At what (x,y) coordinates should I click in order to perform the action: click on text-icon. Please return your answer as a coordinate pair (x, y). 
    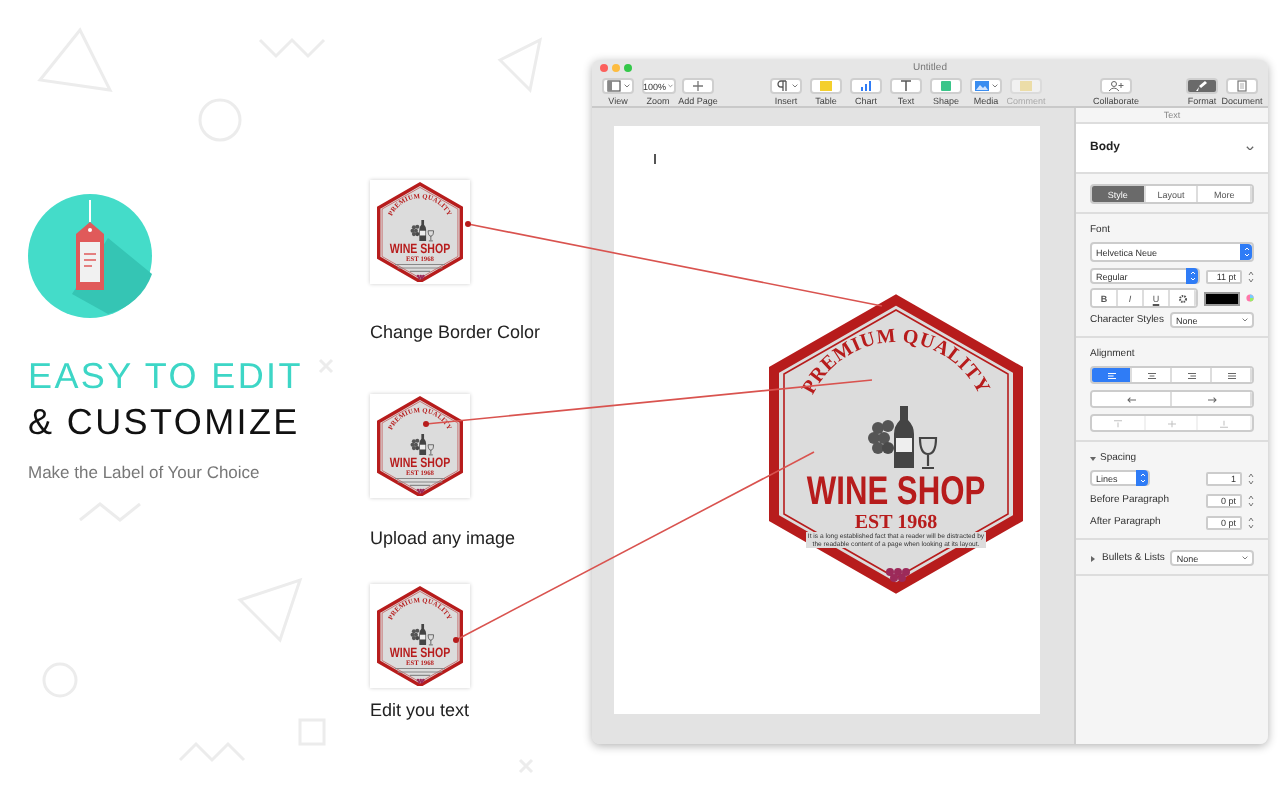
    Looking at the image, I should click on (906, 86).